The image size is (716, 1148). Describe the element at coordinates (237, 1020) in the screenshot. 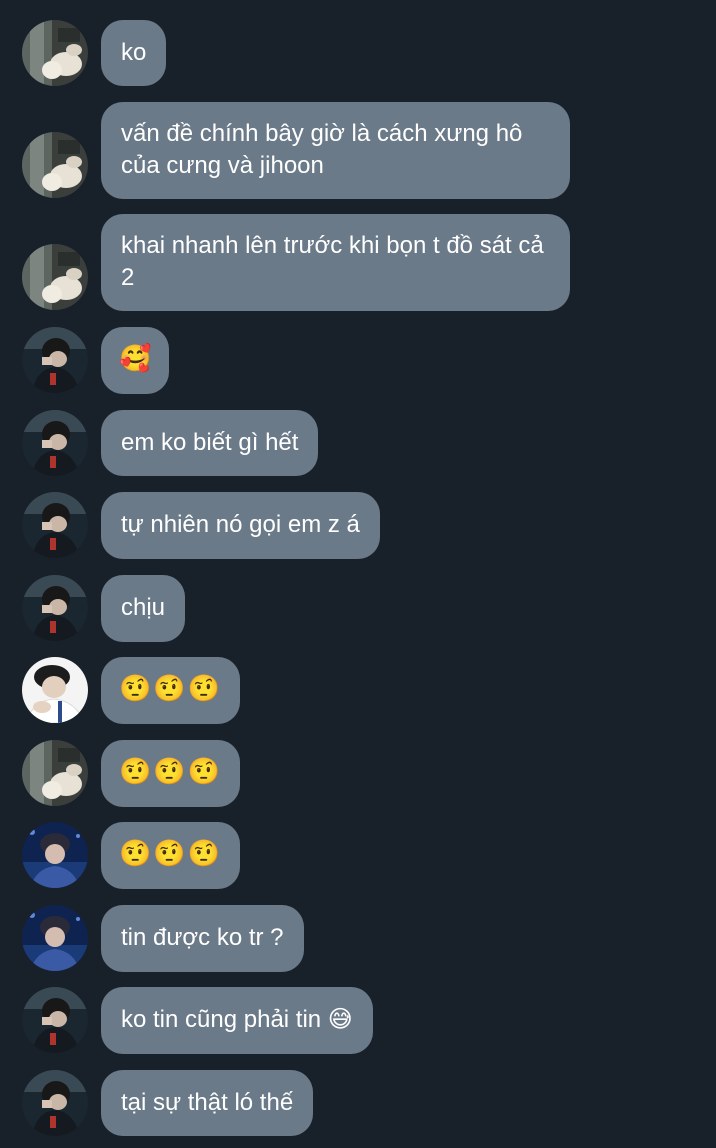

I see `message-bubble: ko tin cũng phải tin 😅` at that location.